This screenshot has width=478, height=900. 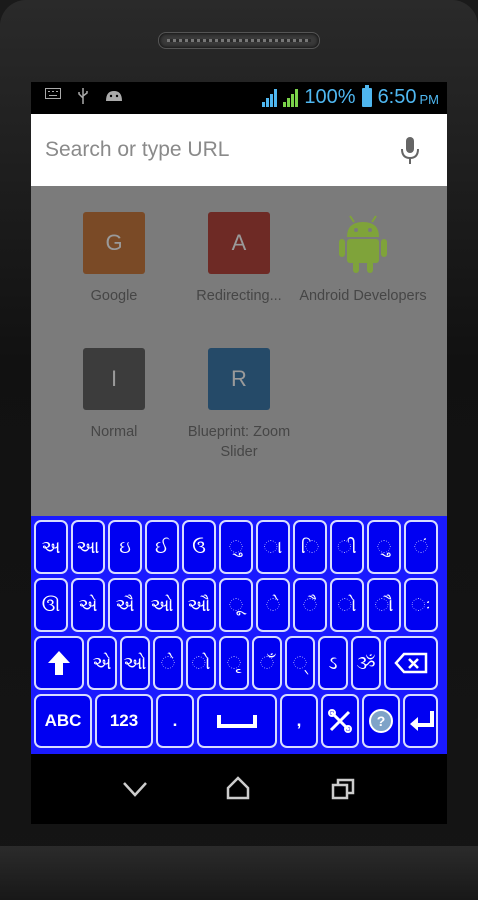 I want to click on tile-label: Google, so click(x=114, y=296).